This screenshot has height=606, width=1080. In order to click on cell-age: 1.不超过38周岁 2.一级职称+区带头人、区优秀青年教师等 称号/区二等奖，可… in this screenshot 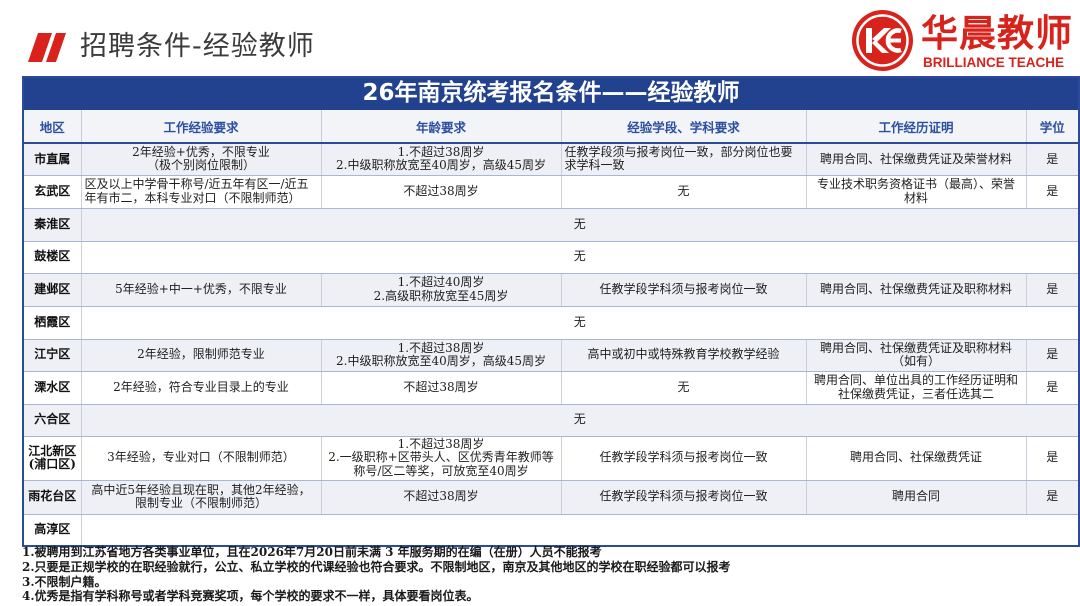, I will do `click(441, 458)`.